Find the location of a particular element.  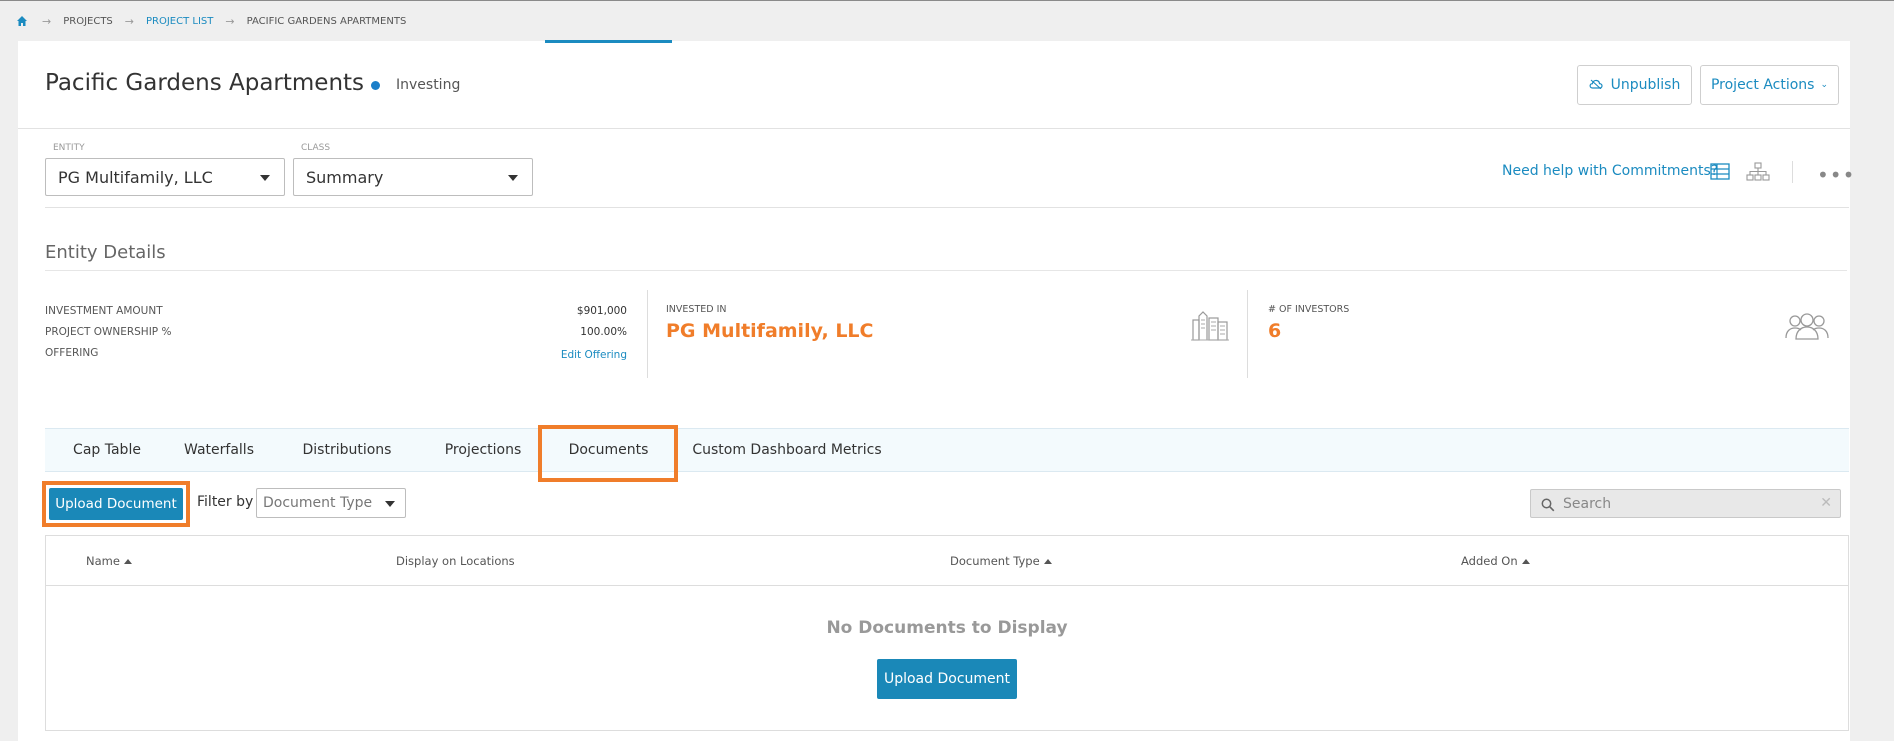

more-options-icon: ••• is located at coordinates (1836, 175).